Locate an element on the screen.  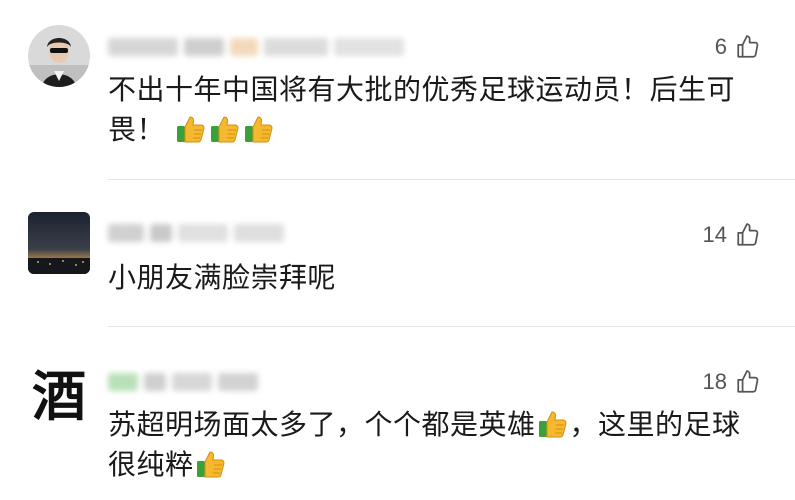
night-city-photo-icon is located at coordinates (59, 243).